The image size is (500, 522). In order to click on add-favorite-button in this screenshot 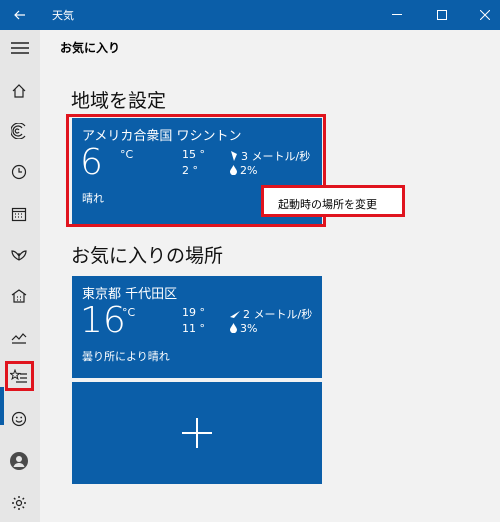, I will do `click(197, 433)`.